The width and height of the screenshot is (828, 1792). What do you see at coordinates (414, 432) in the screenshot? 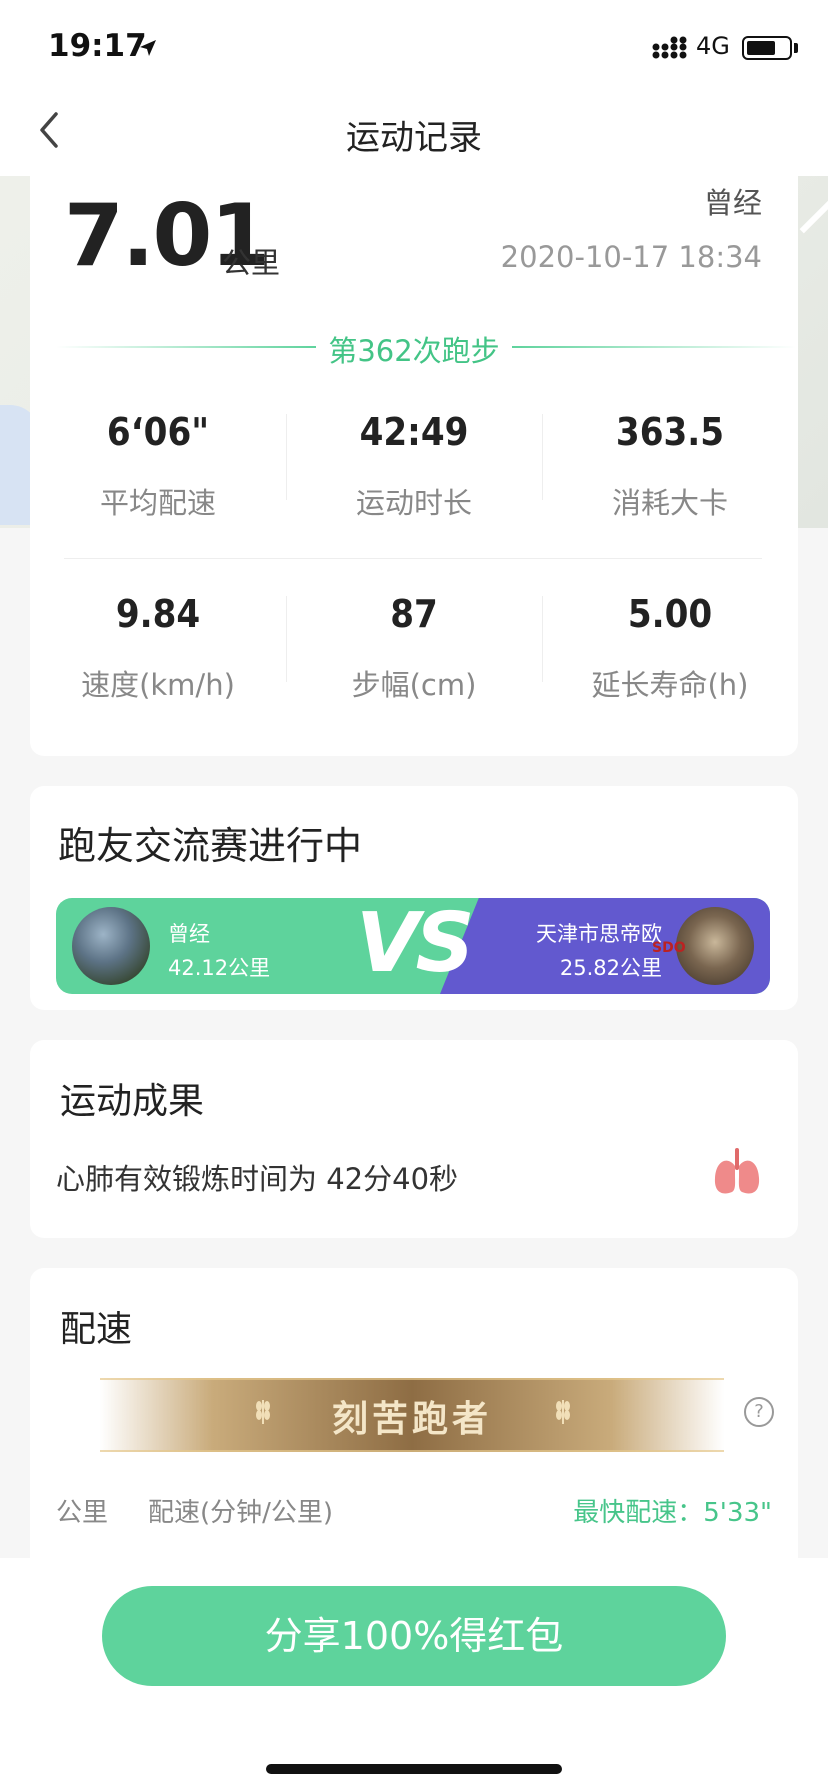
I see `duration-value: 42:49` at bounding box center [414, 432].